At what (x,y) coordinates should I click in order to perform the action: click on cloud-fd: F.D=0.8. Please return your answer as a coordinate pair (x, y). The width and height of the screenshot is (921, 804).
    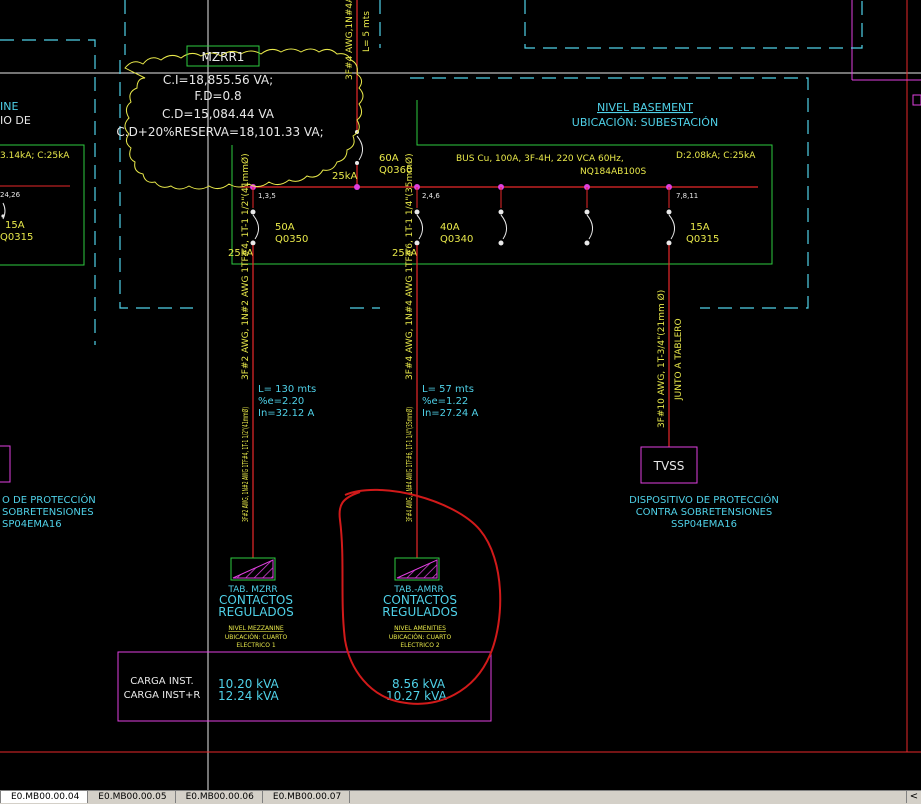
    Looking at the image, I should click on (217, 96).